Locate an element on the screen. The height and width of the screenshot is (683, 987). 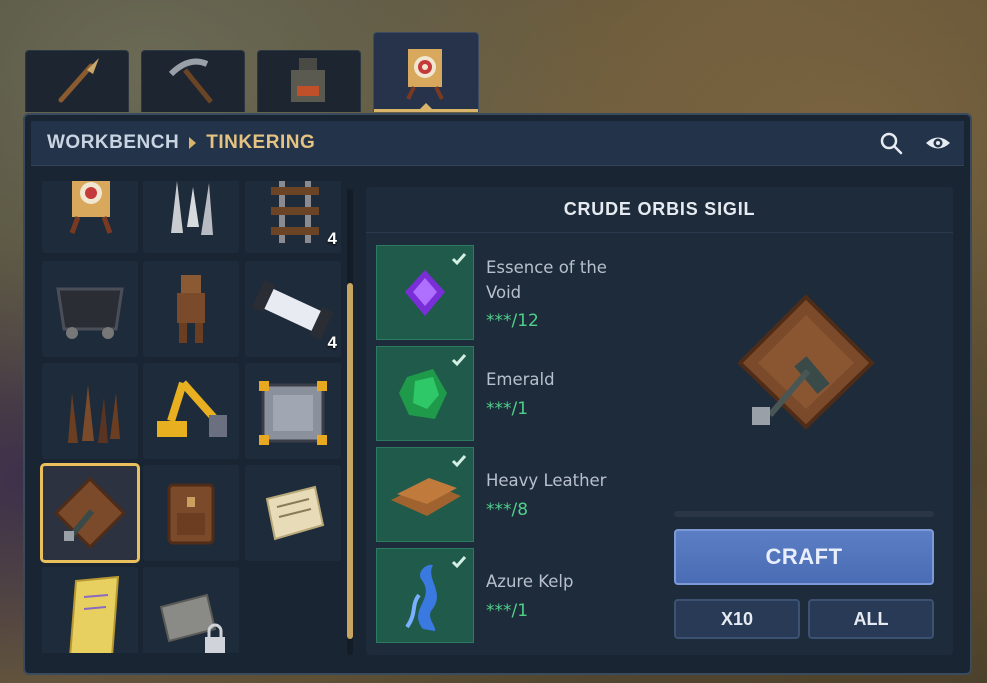
tab-tinkering is located at coordinates (426, 72).